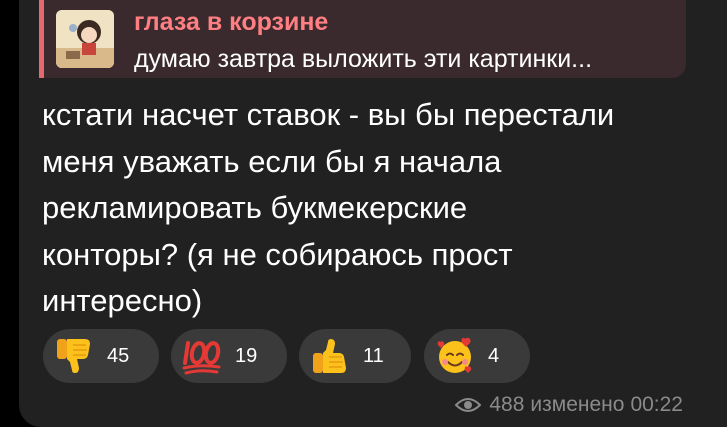  Describe the element at coordinates (494, 356) in the screenshot. I see `reaction-count: 4` at that location.